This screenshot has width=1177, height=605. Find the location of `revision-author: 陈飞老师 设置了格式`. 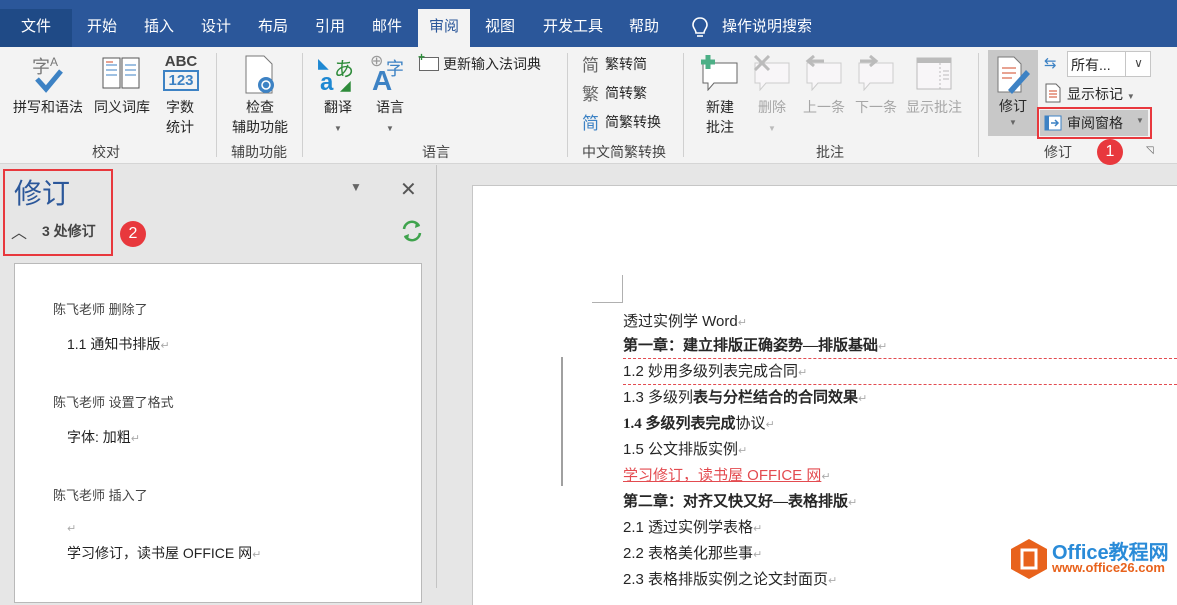

revision-author: 陈飞老师 设置了格式 is located at coordinates (113, 402).